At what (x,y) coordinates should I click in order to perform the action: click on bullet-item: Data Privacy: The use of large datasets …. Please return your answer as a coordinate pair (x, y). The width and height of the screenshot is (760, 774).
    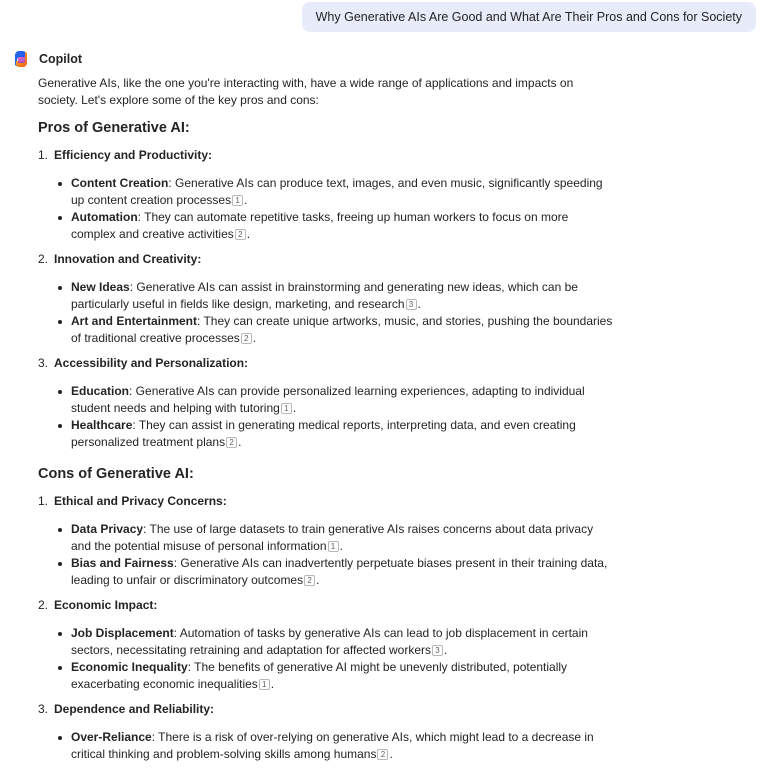
    Looking at the image, I should click on (334, 538).